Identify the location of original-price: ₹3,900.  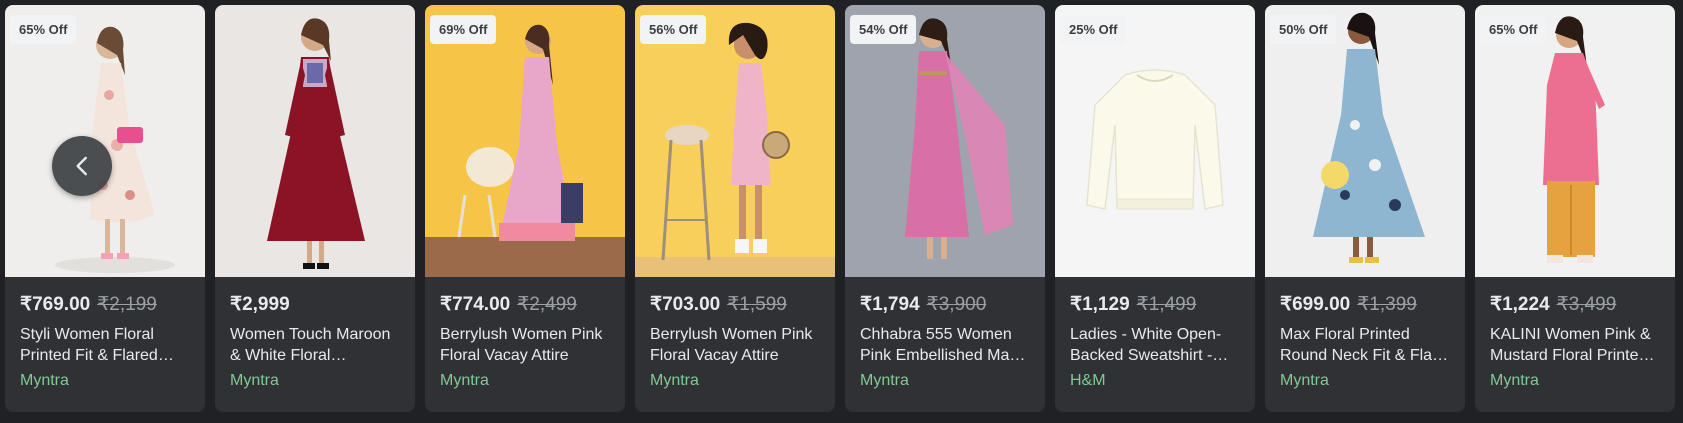
(956, 304).